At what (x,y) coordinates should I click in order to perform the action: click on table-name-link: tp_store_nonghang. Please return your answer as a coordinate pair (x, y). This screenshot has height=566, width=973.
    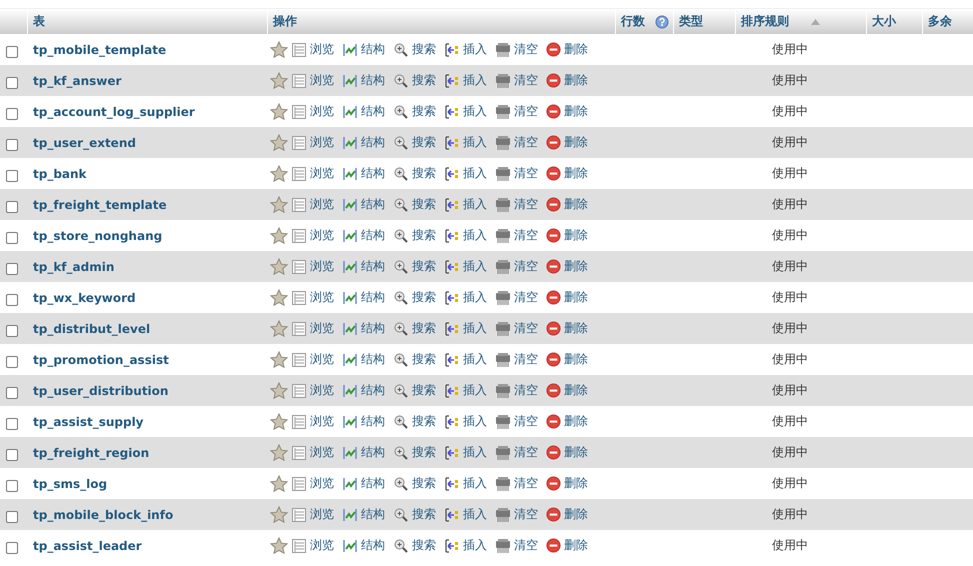
    Looking at the image, I should click on (147, 235).